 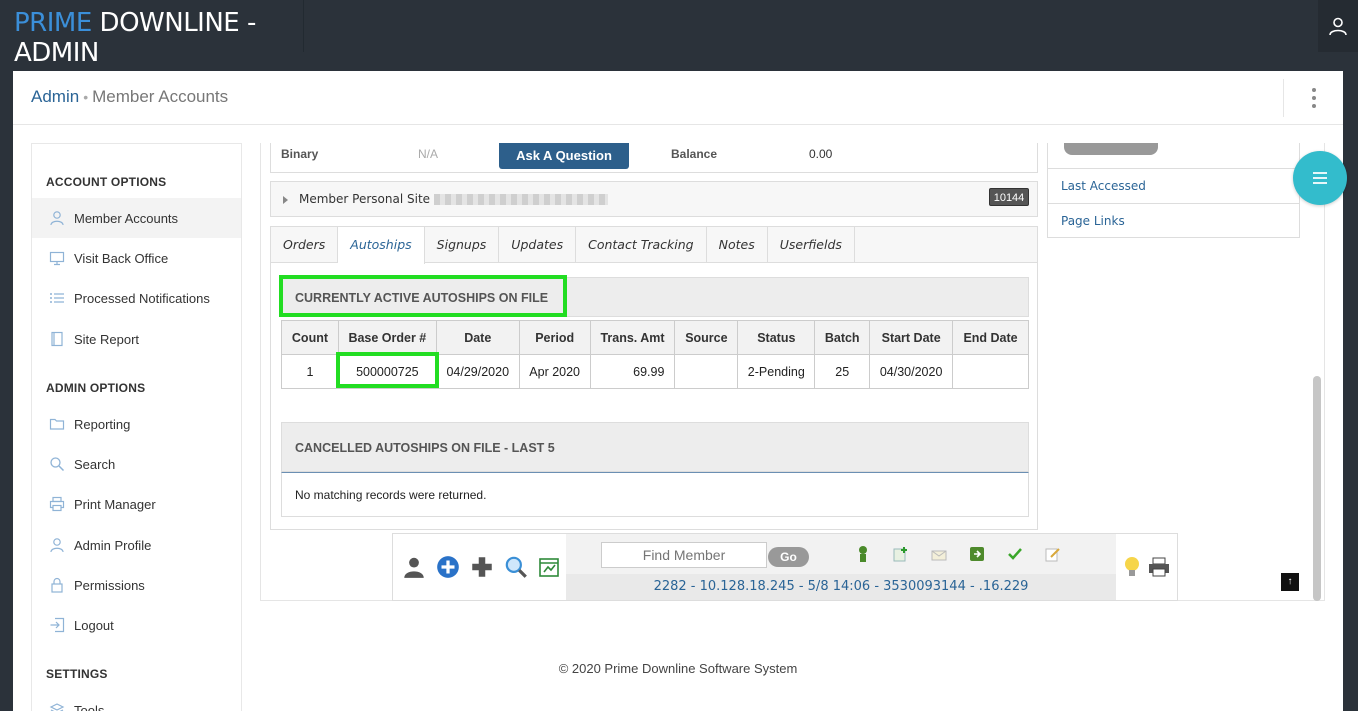 I want to click on sidebar-item-site-report: Site Report, so click(x=136, y=339).